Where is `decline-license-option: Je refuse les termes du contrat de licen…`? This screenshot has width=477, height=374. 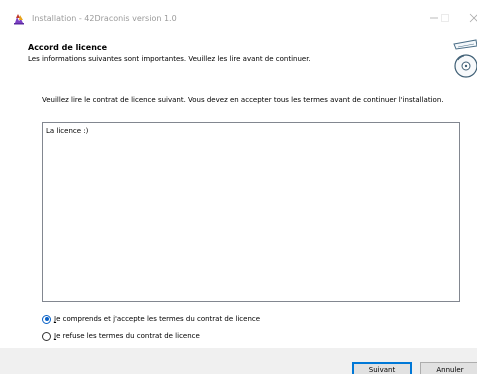
decline-license-option: Je refuse les termes du contrat de licen… is located at coordinates (121, 336).